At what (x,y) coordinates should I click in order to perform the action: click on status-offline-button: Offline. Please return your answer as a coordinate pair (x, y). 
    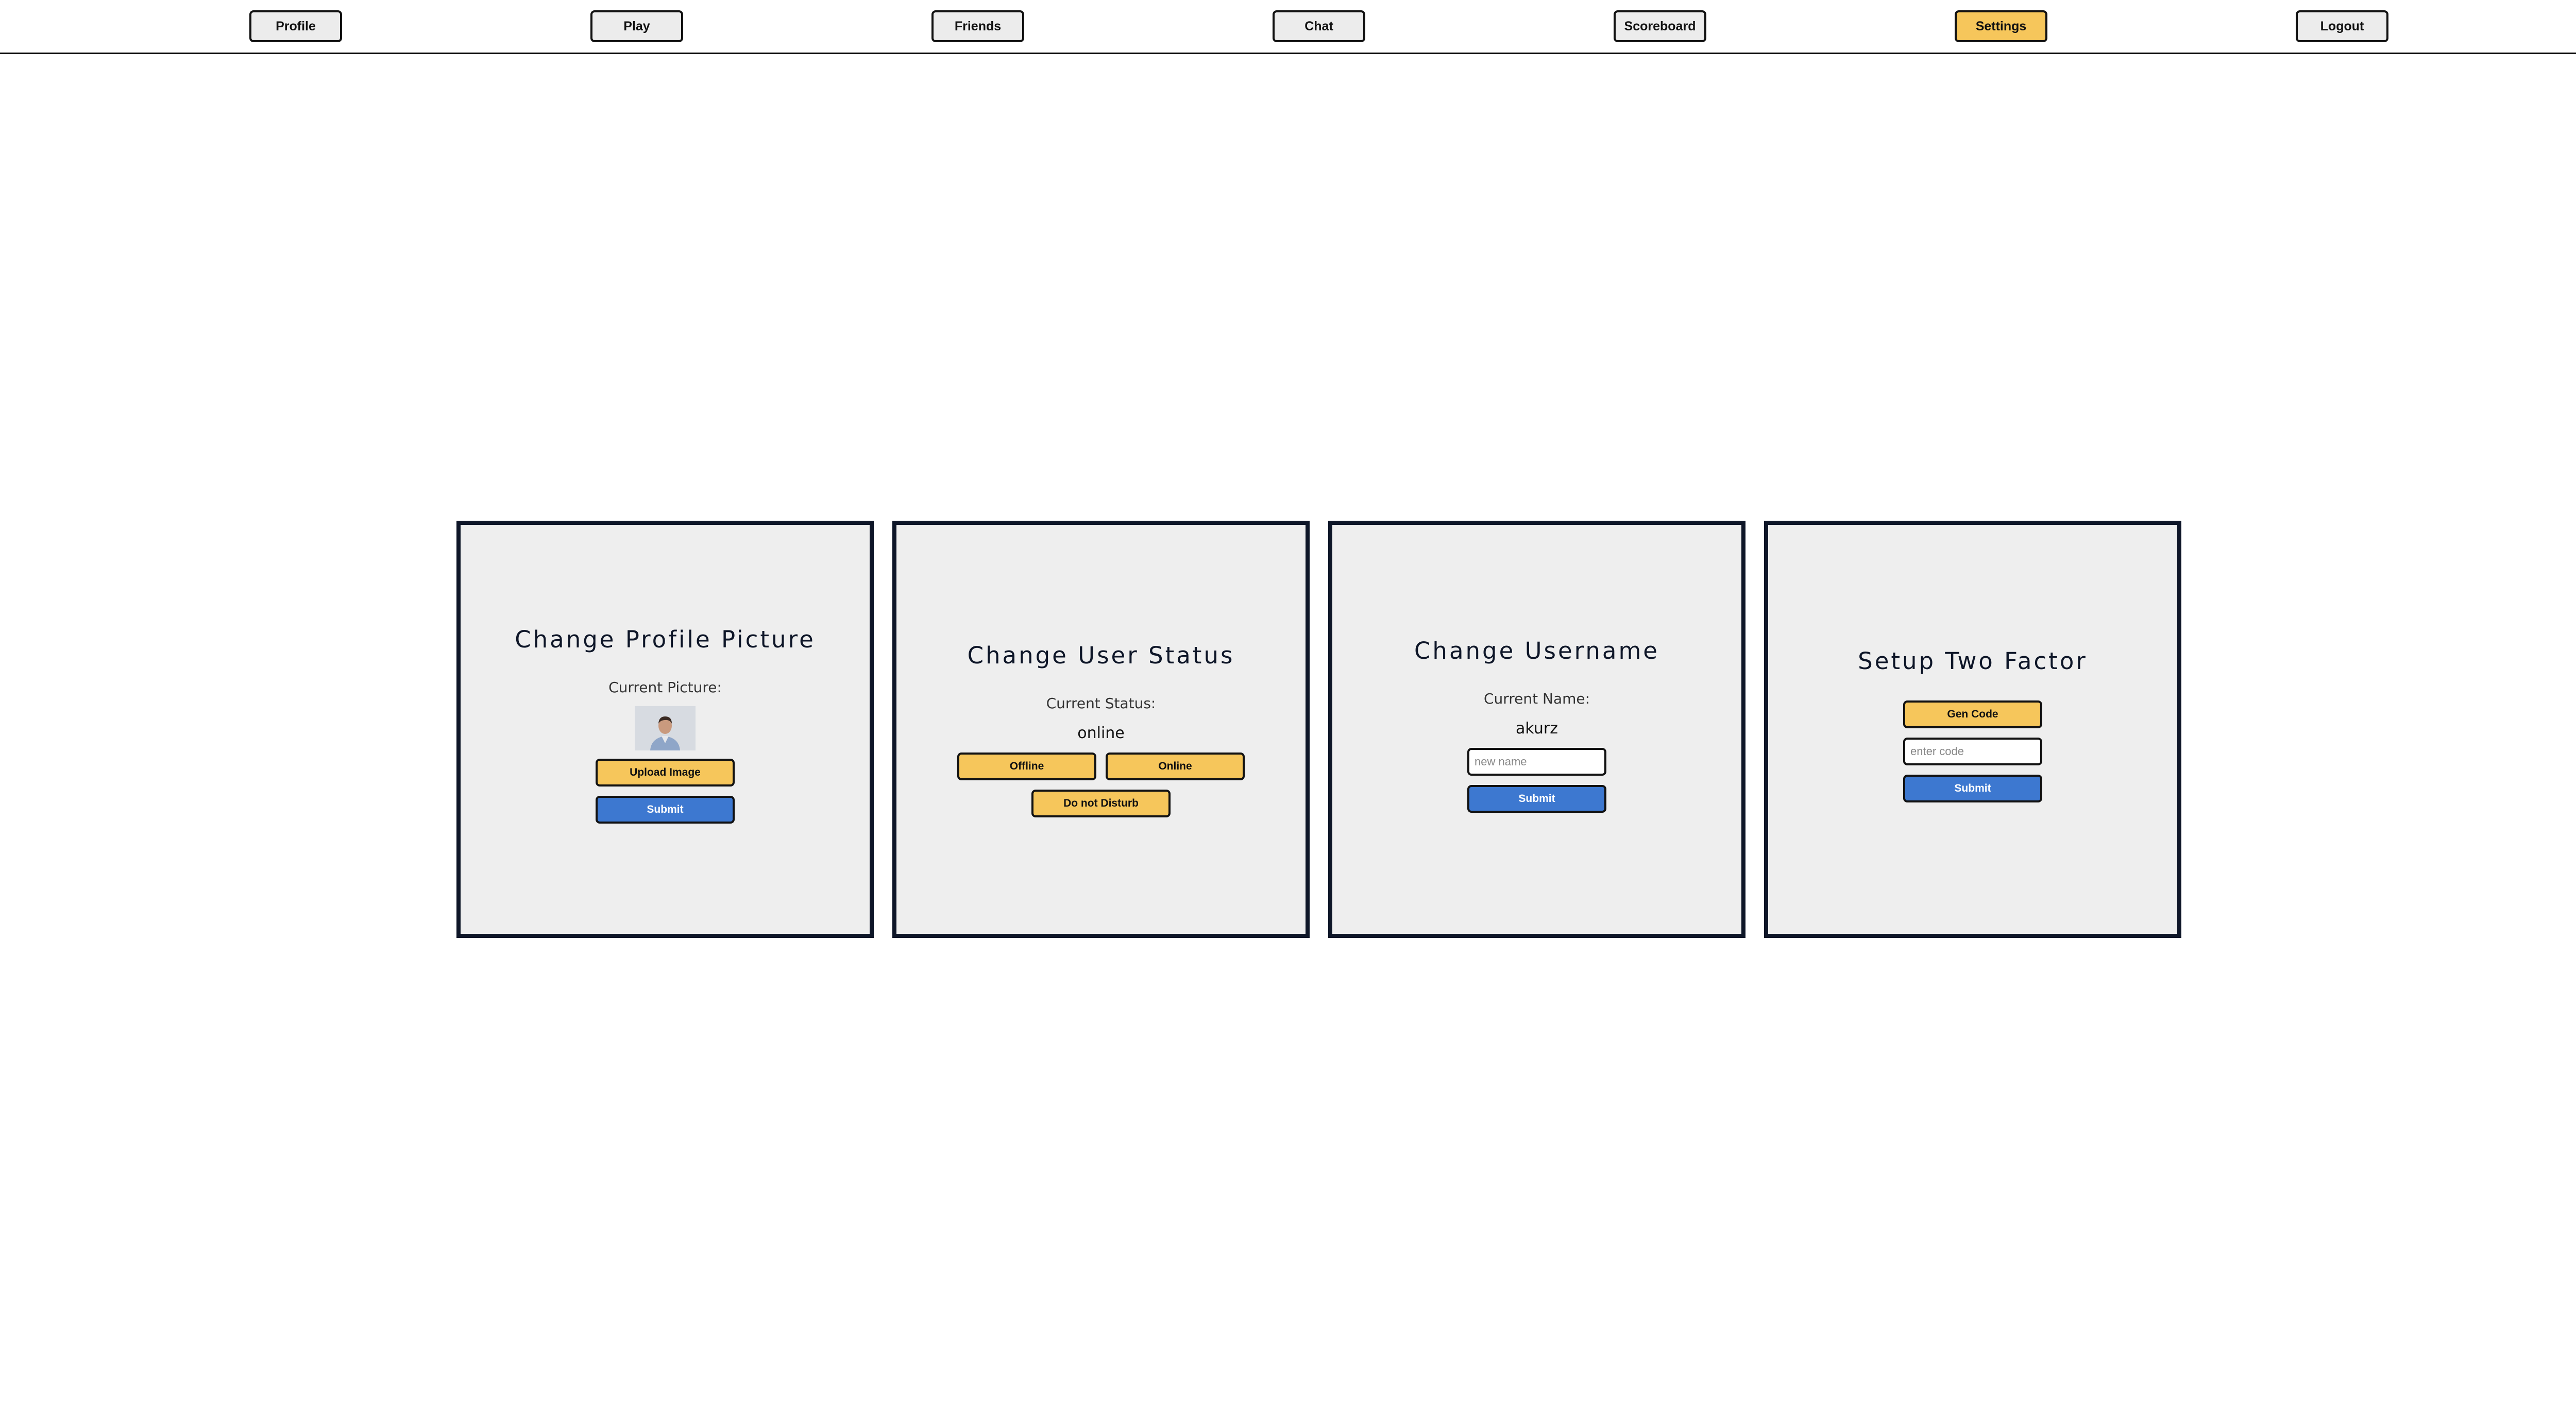
    Looking at the image, I should click on (1026, 766).